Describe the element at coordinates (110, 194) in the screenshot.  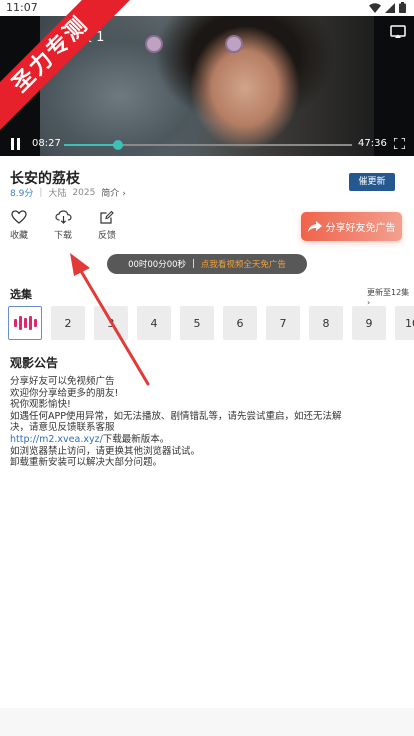
I see `intro-label: 简介` at that location.